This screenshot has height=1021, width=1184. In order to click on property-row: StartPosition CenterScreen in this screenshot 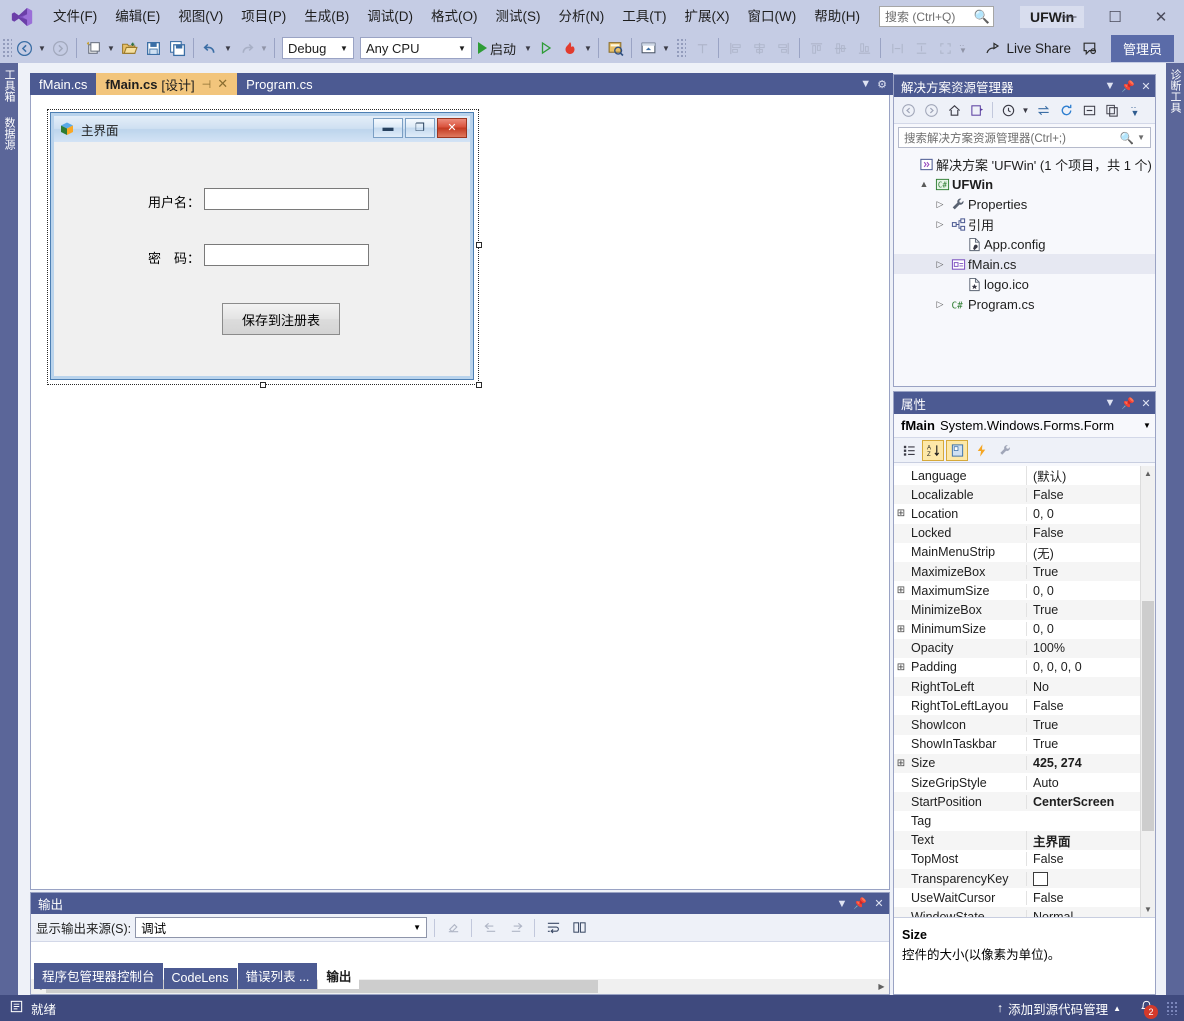, I will do `click(1024, 802)`.